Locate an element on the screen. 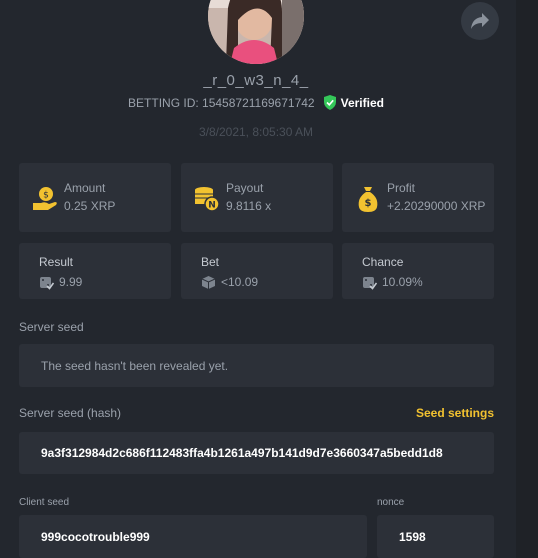 This screenshot has height=558, width=538. payout-value: 9.8116 x is located at coordinates (249, 206).